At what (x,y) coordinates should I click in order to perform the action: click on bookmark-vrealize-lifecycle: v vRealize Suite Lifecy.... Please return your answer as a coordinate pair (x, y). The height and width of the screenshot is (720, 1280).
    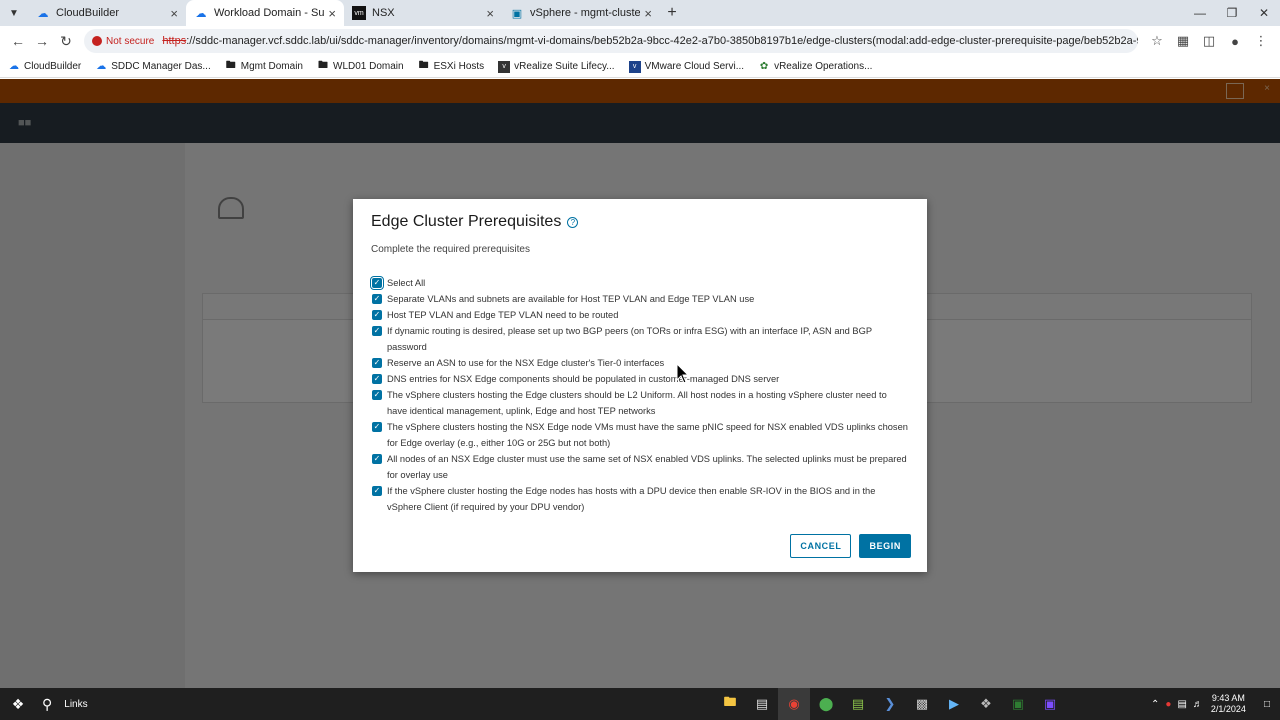
    Looking at the image, I should click on (556, 66).